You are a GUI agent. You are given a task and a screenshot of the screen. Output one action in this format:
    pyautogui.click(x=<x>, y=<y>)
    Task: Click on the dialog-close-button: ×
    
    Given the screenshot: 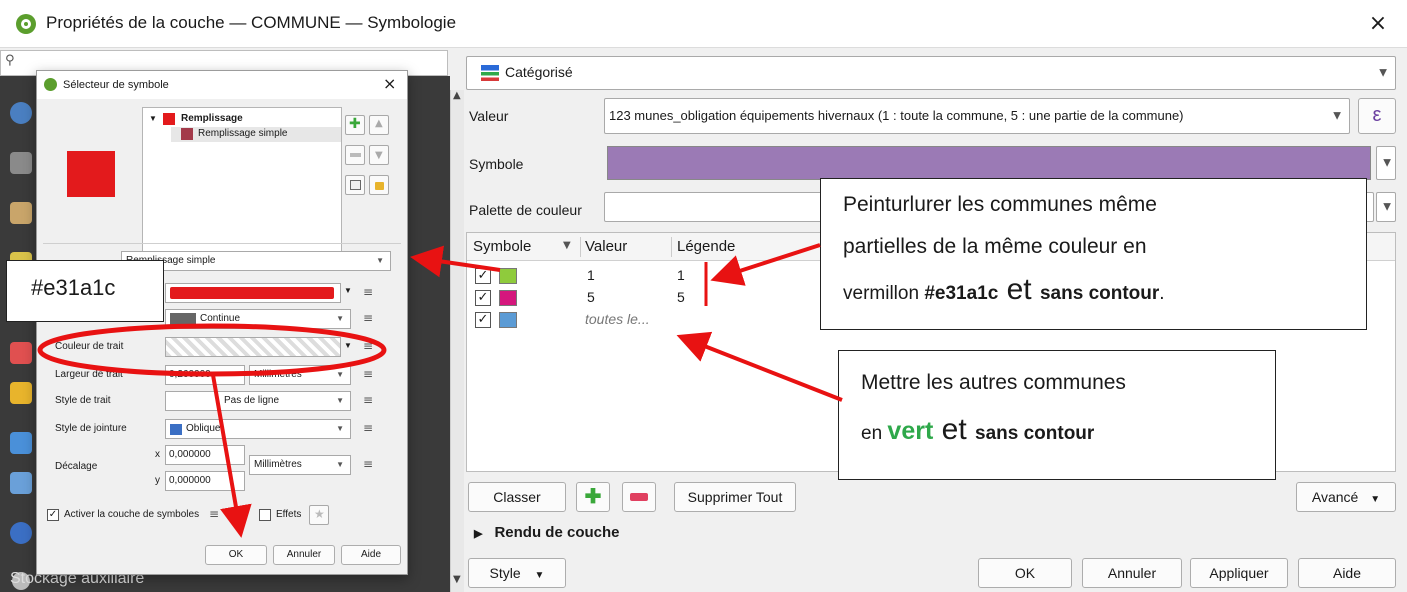 What is the action you would take?
    pyautogui.click(x=389, y=83)
    